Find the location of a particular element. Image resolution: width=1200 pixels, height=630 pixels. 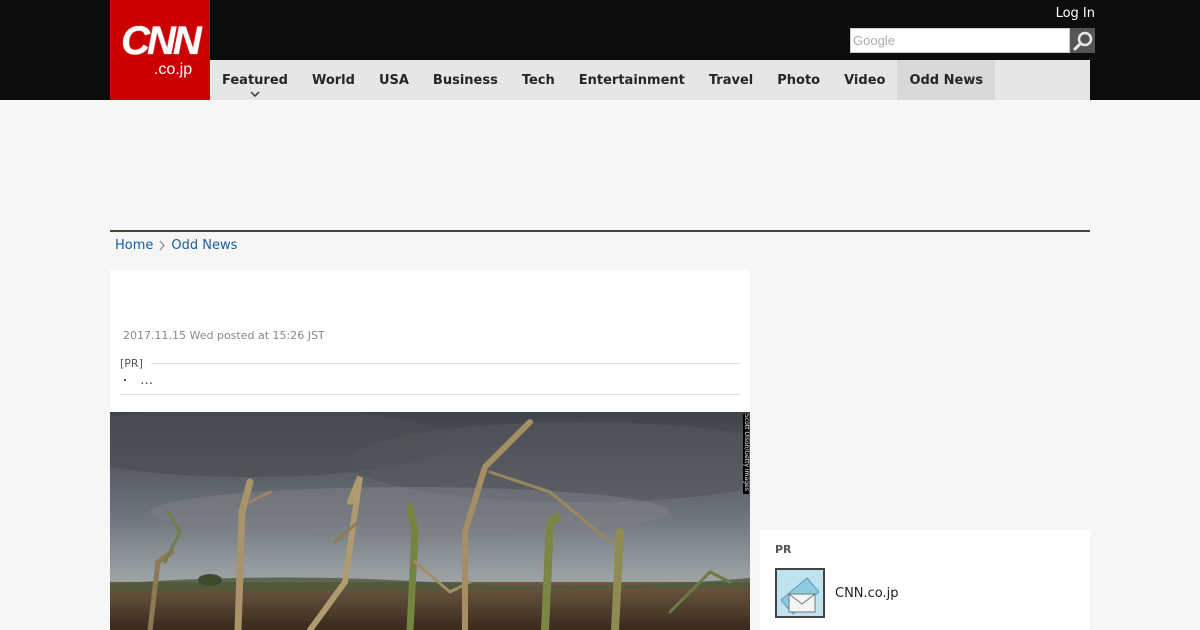

logo-sub-text: .co.jp is located at coordinates (173, 69).